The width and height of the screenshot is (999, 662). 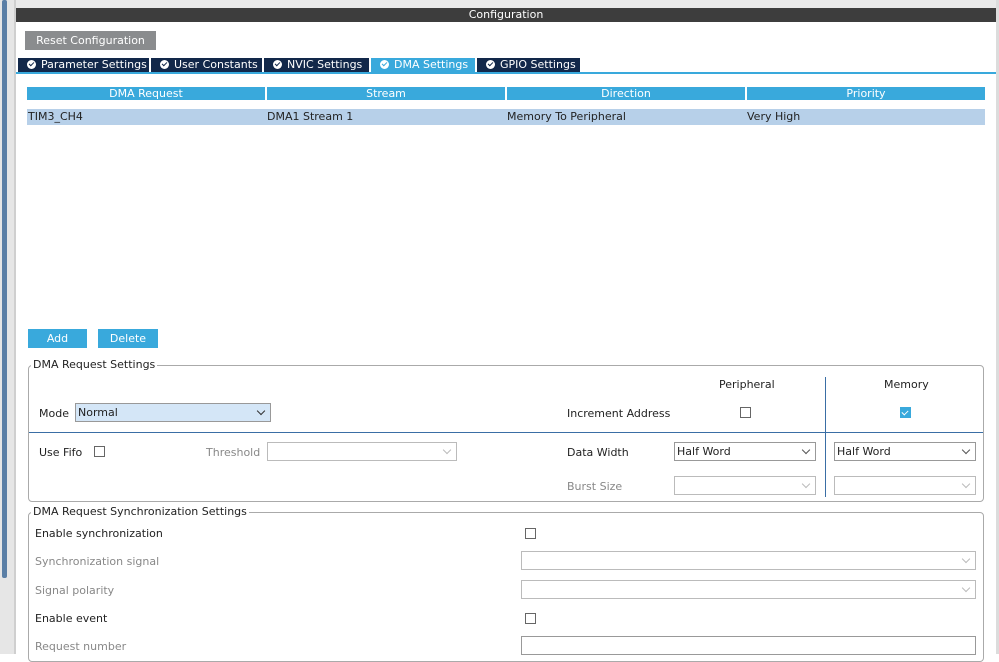 What do you see at coordinates (619, 413) in the screenshot?
I see `increment-address-label: Increment Address` at bounding box center [619, 413].